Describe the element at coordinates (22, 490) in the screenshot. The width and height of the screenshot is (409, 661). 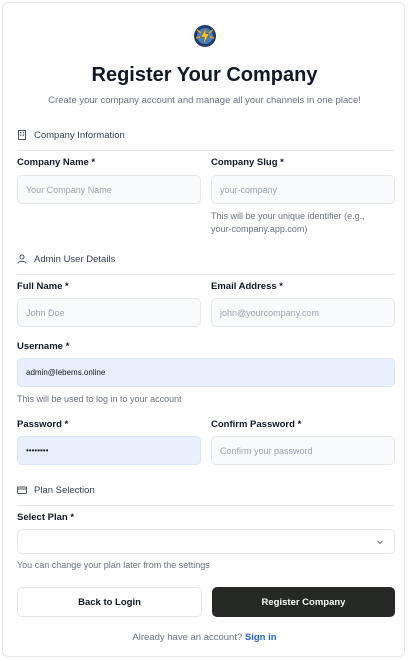
I see `credit-card-icon` at that location.